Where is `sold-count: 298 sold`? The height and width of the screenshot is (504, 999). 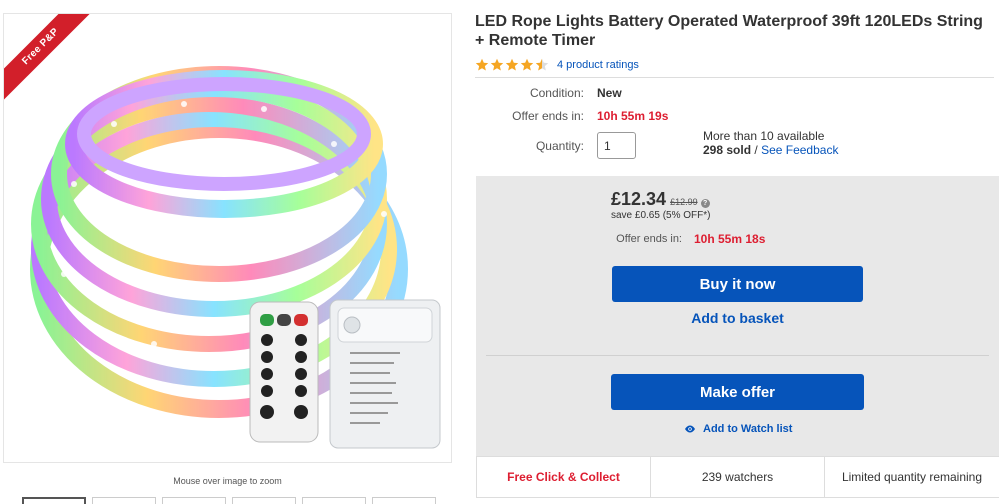
sold-count: 298 sold is located at coordinates (727, 150).